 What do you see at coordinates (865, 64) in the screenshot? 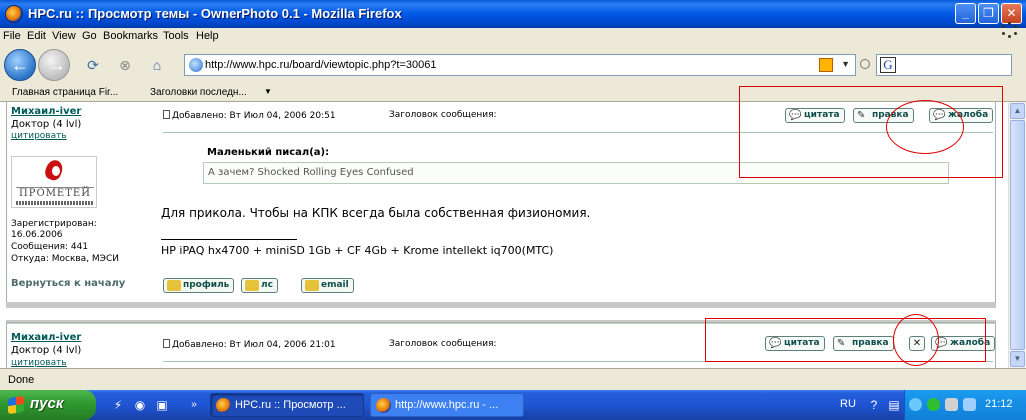
I see `search-options-icon` at bounding box center [865, 64].